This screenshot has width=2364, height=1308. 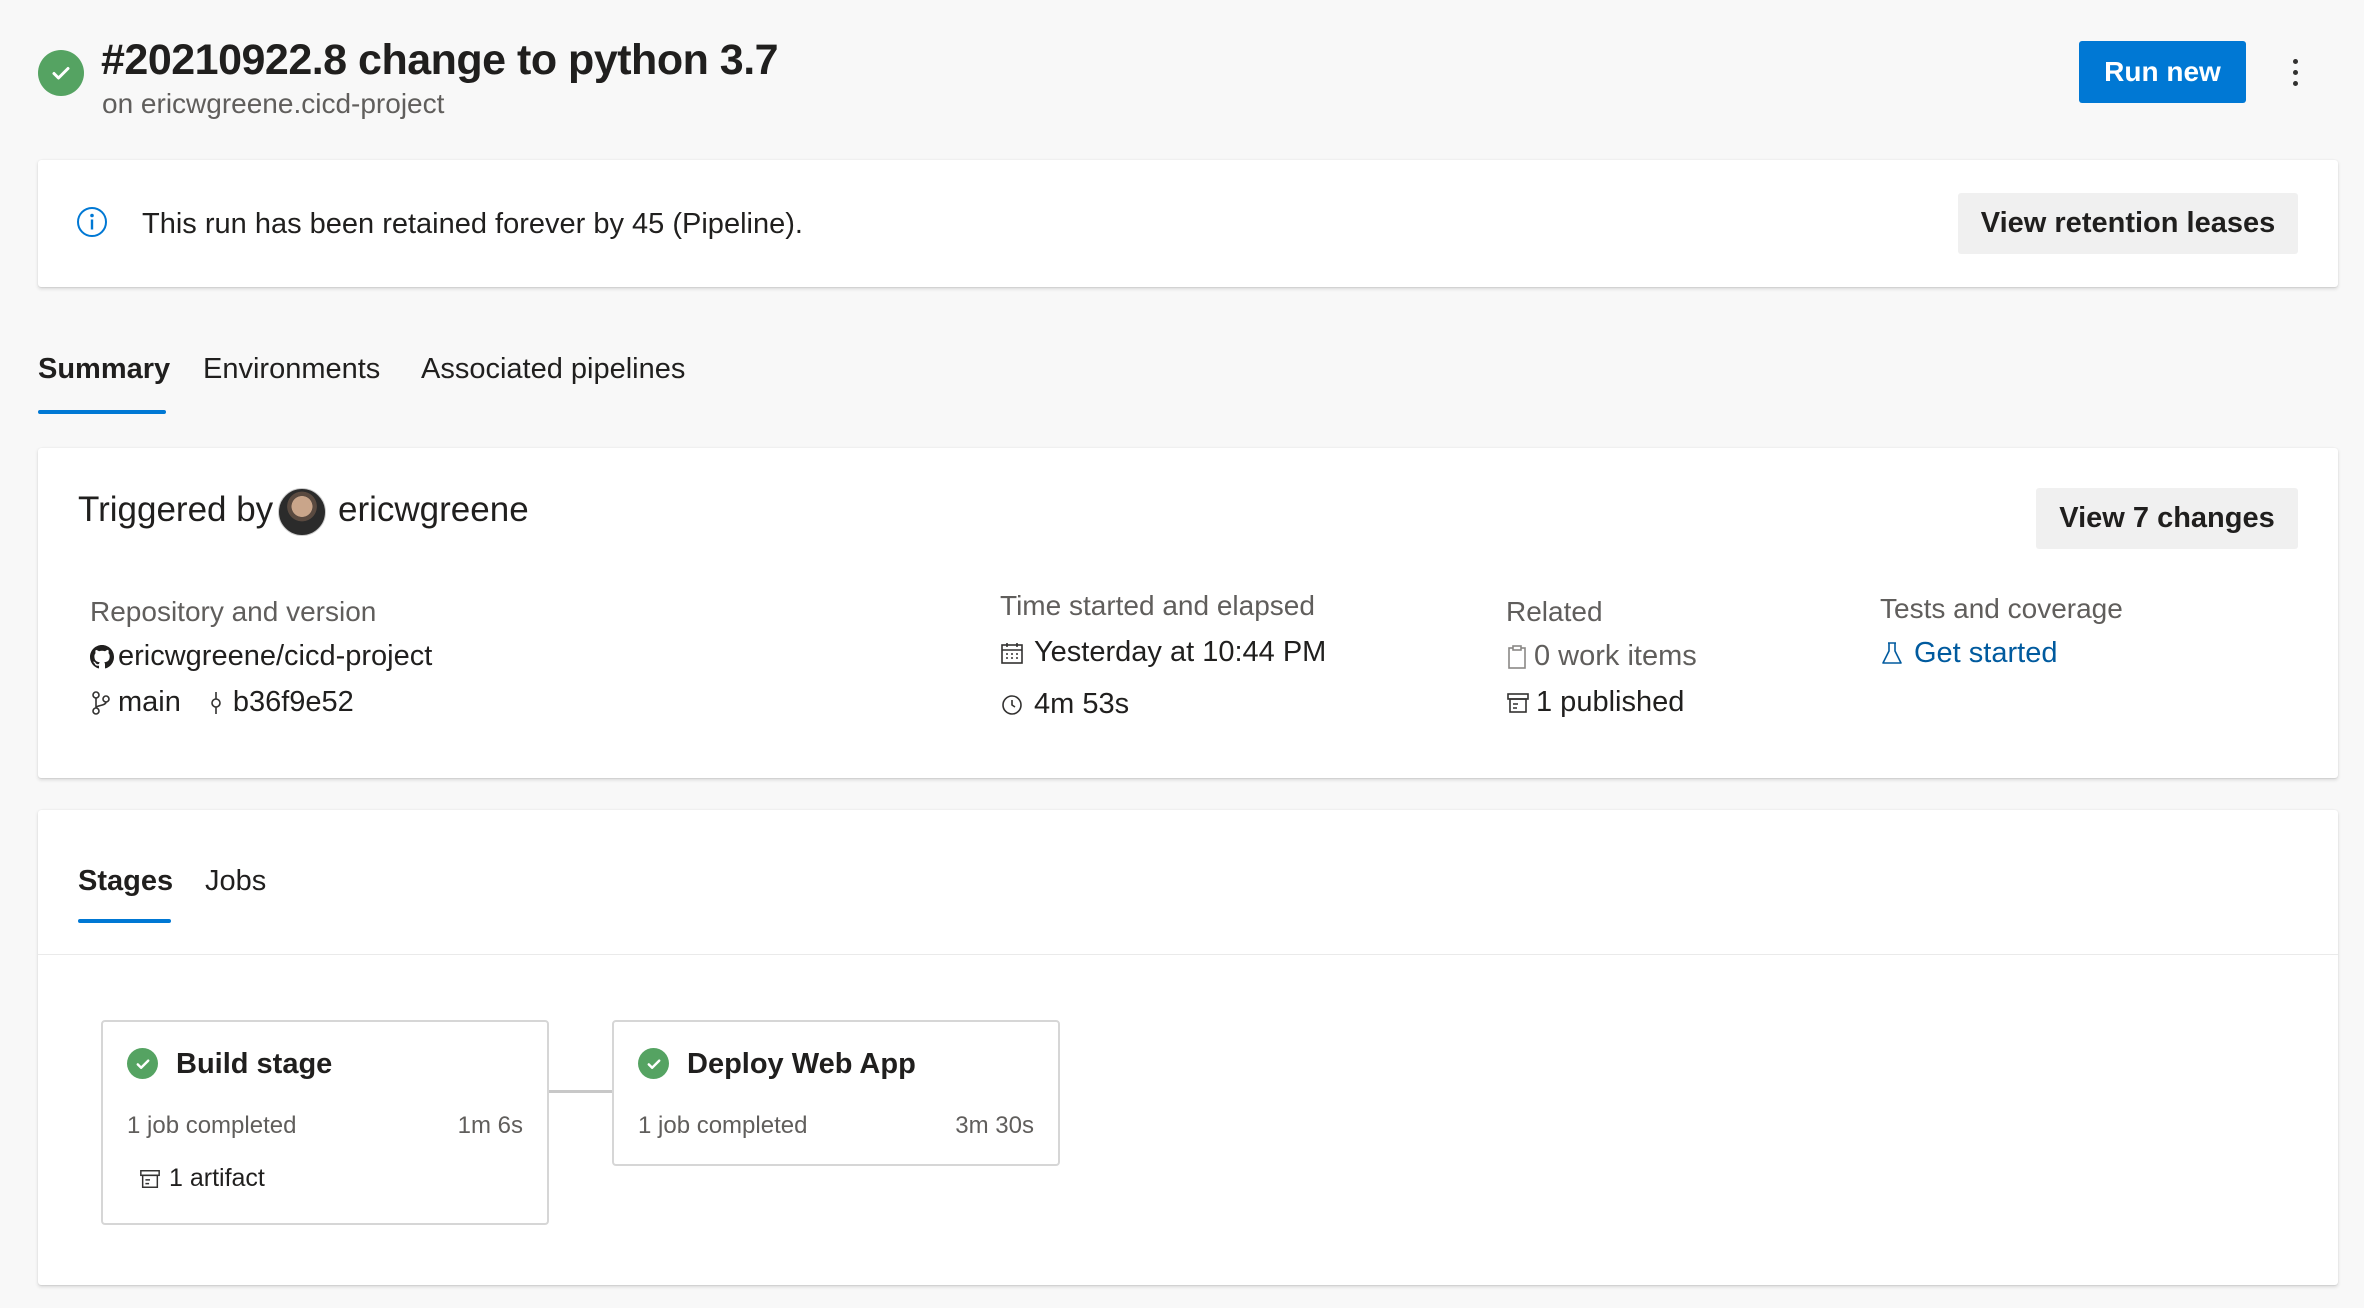 I want to click on run-status-success-icon, so click(x=61, y=73).